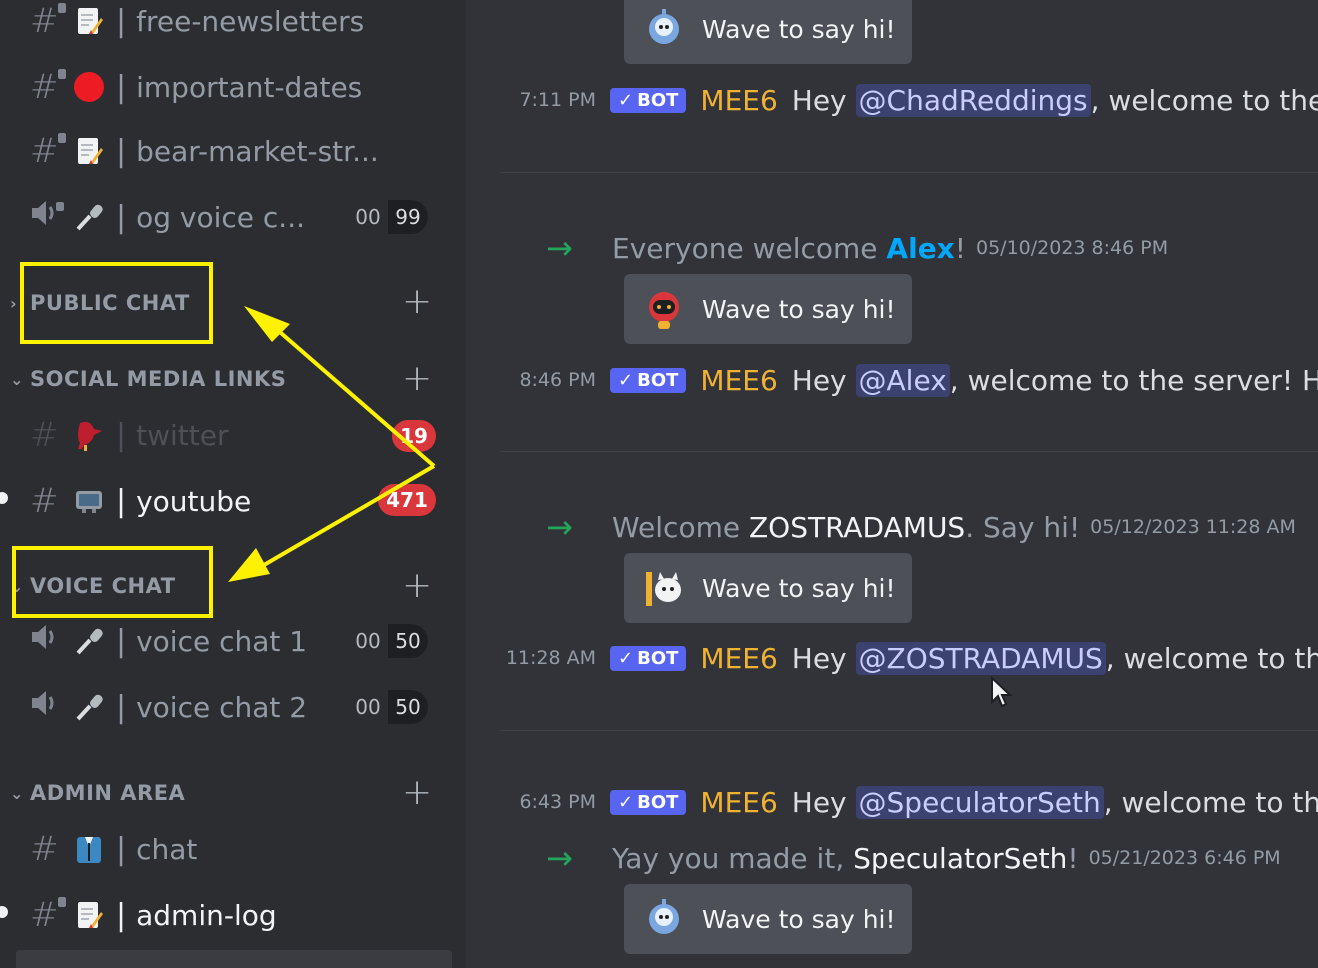 The image size is (1318, 968). What do you see at coordinates (980, 658) in the screenshot?
I see `user-mention: @ZOSTRADAMUS` at bounding box center [980, 658].